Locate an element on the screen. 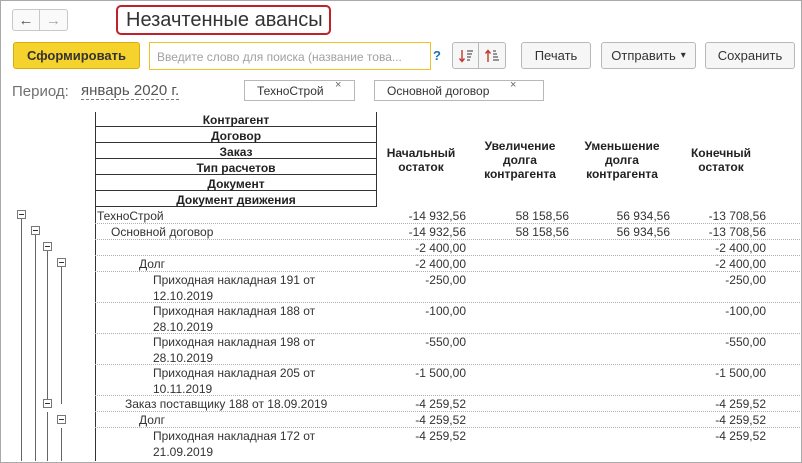 The width and height of the screenshot is (802, 463). filter-chip-label: ТехноСтрой is located at coordinates (290, 91).